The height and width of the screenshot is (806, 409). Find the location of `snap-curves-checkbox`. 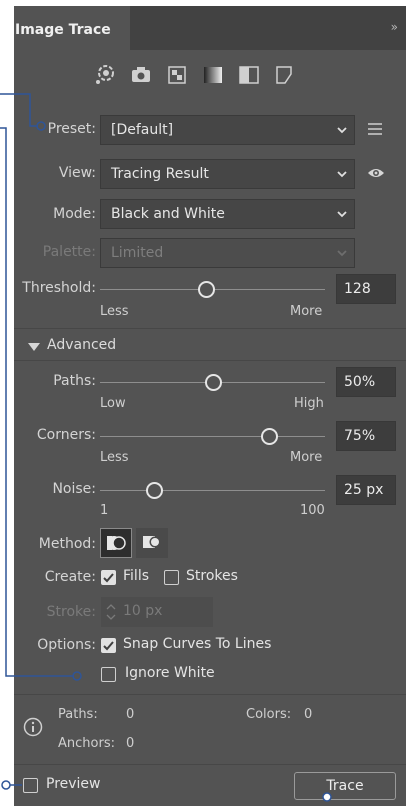

snap-curves-checkbox is located at coordinates (108, 645).